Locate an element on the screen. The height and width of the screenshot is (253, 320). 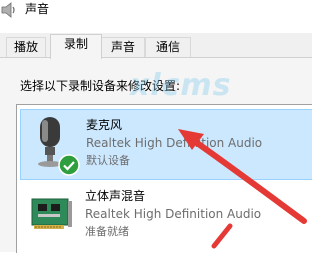
window-titlebar: 声音 is located at coordinates (156, 16).